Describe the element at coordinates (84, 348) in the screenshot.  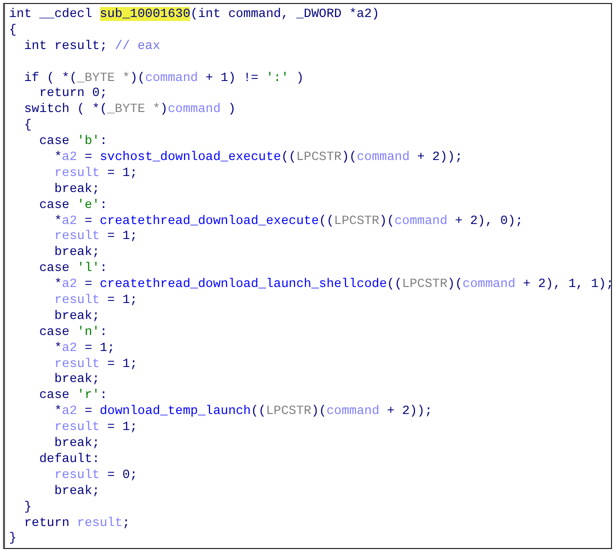
I see `code-line: *a2 = 1;` at that location.